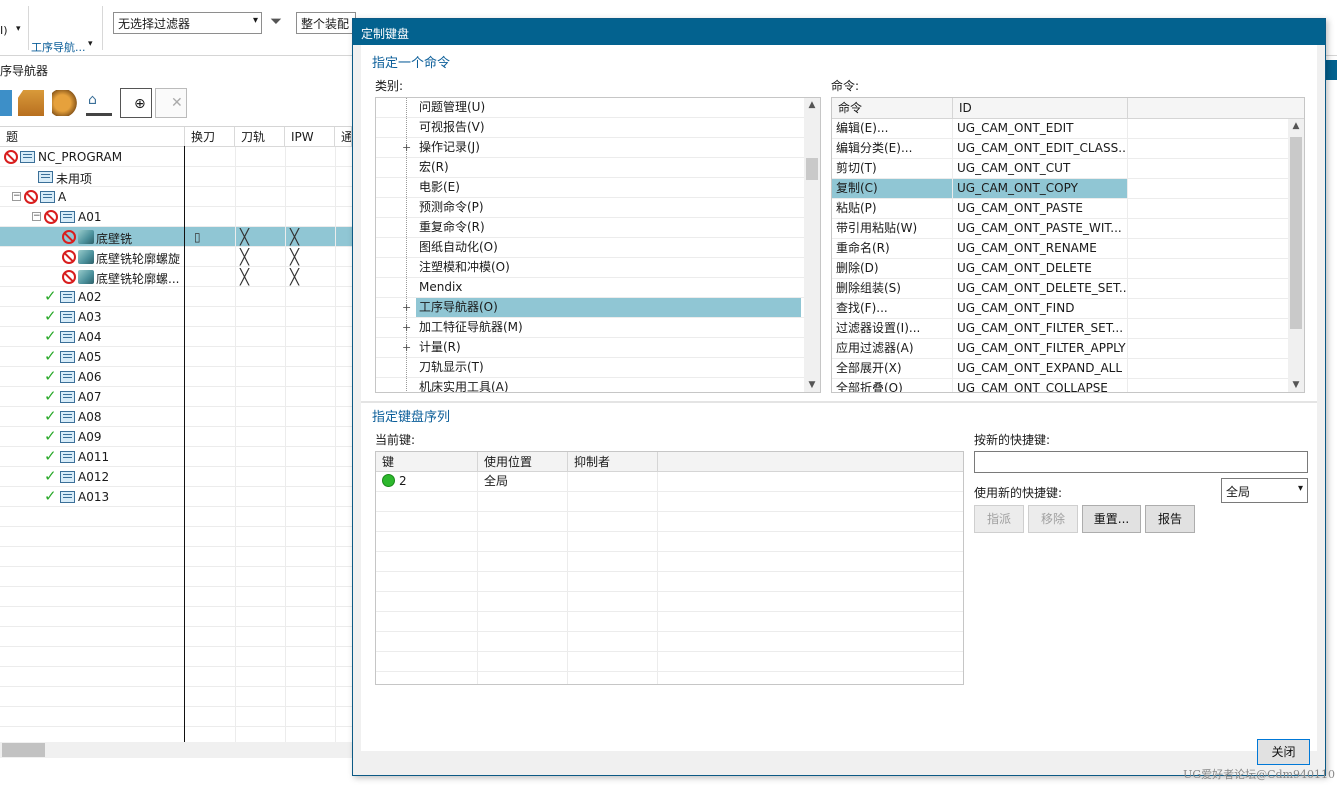 The width and height of the screenshot is (1337, 786). What do you see at coordinates (176, 457) in the screenshot?
I see `navigator-row: ✓ A011` at bounding box center [176, 457].